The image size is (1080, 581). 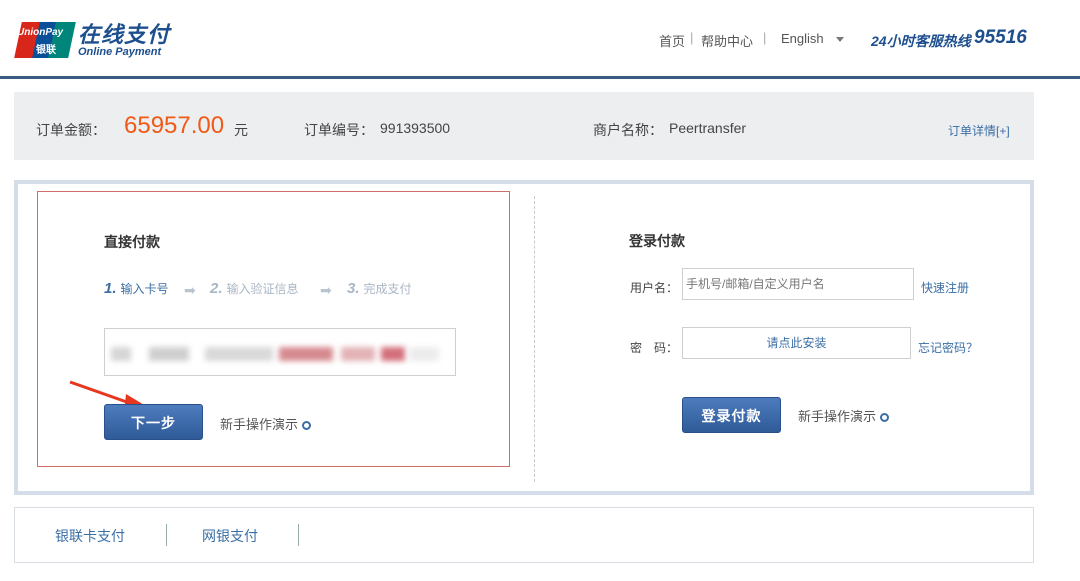 What do you see at coordinates (339, 130) in the screenshot?
I see `order-number-label: 订单编号：` at bounding box center [339, 130].